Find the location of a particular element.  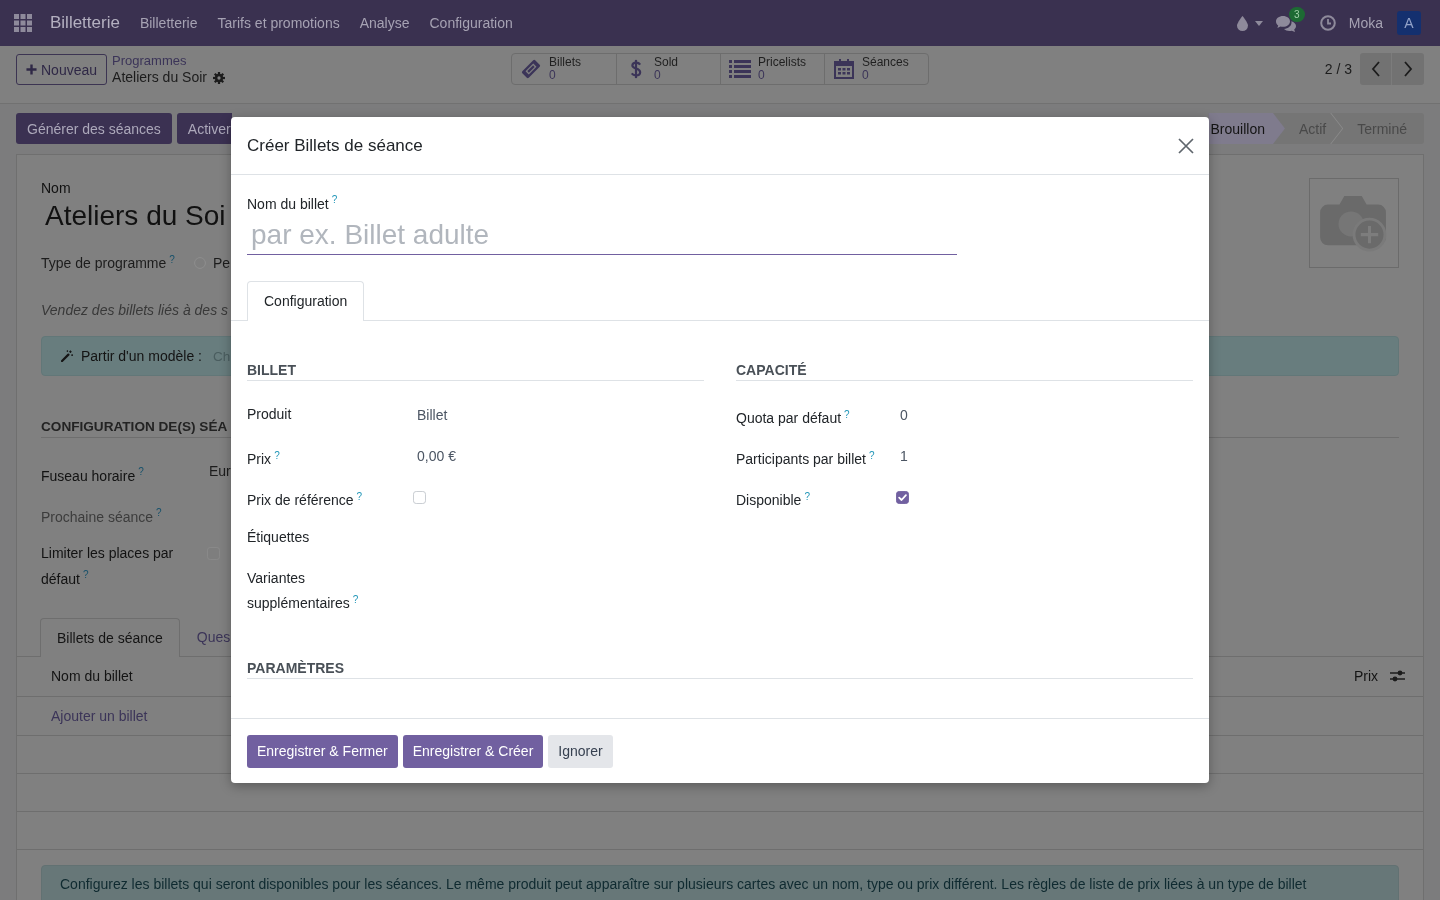

stat-button: Séances 0 is located at coordinates (876, 69).